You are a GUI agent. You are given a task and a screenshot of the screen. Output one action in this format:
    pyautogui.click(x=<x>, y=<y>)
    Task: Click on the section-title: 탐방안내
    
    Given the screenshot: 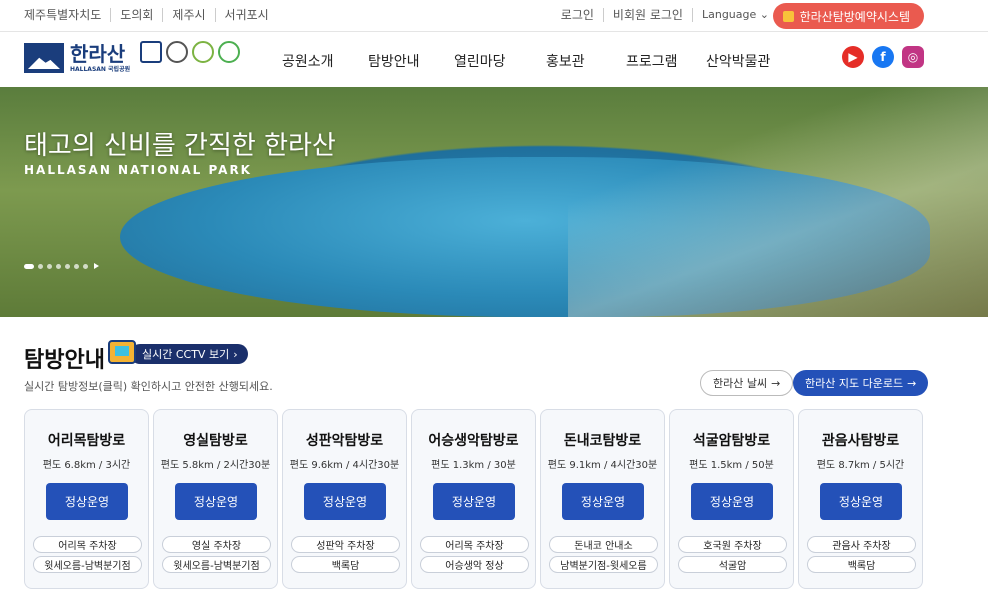 What is the action you would take?
    pyautogui.click(x=64, y=360)
    